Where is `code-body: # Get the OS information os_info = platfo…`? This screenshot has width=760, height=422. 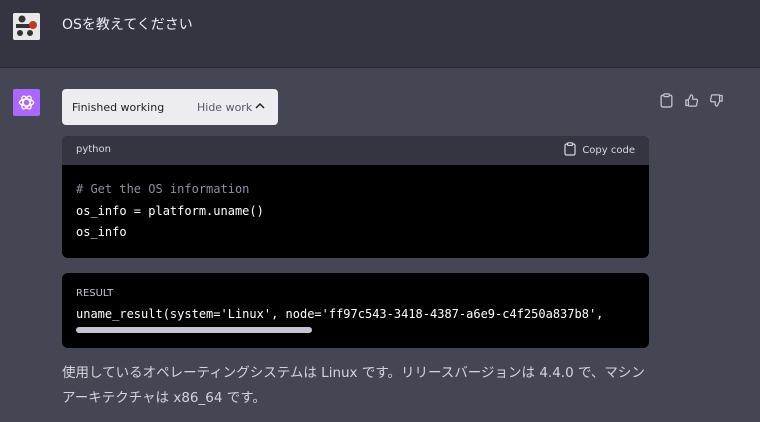
code-body: # Get the OS information os_info = platfo… is located at coordinates (355, 204).